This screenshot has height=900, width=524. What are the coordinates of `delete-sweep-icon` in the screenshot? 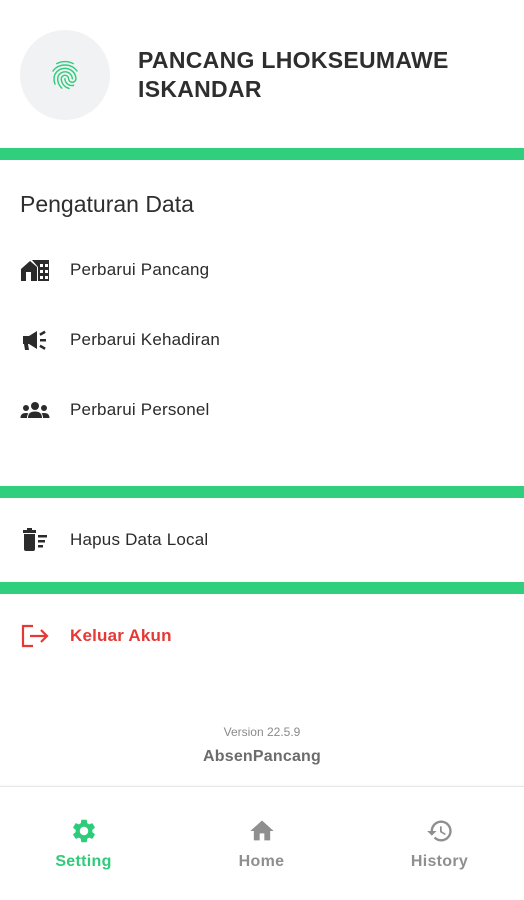 It's located at (35, 540).